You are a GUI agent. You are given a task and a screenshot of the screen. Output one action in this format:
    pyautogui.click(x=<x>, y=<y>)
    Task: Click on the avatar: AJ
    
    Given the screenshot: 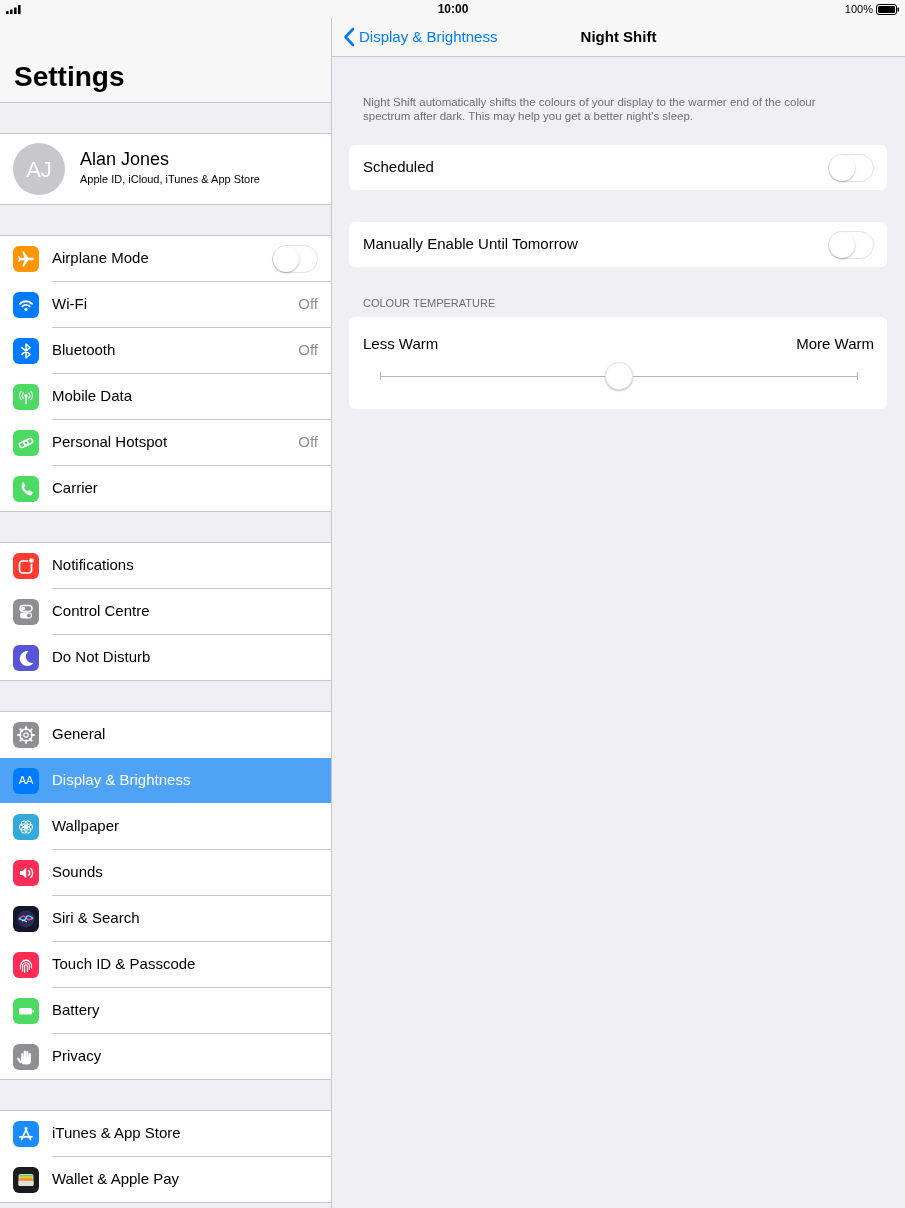 What is the action you would take?
    pyautogui.click(x=39, y=169)
    